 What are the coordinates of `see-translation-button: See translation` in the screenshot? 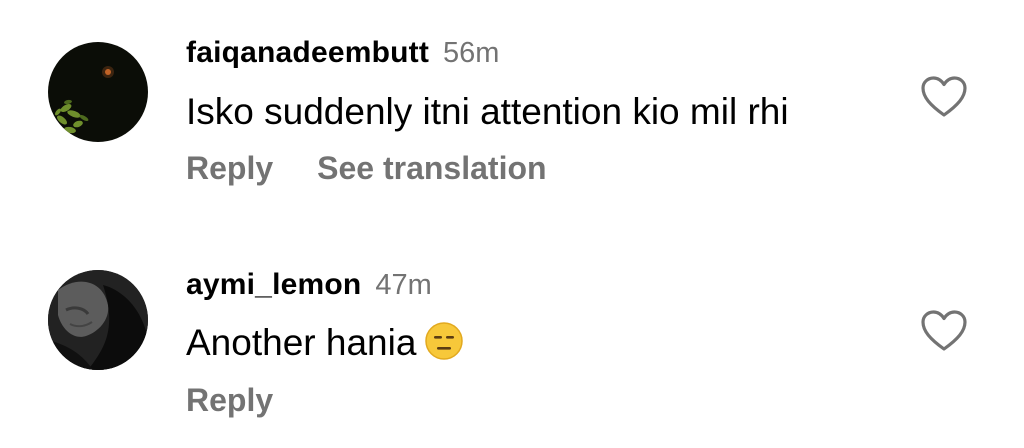 It's located at (431, 168).